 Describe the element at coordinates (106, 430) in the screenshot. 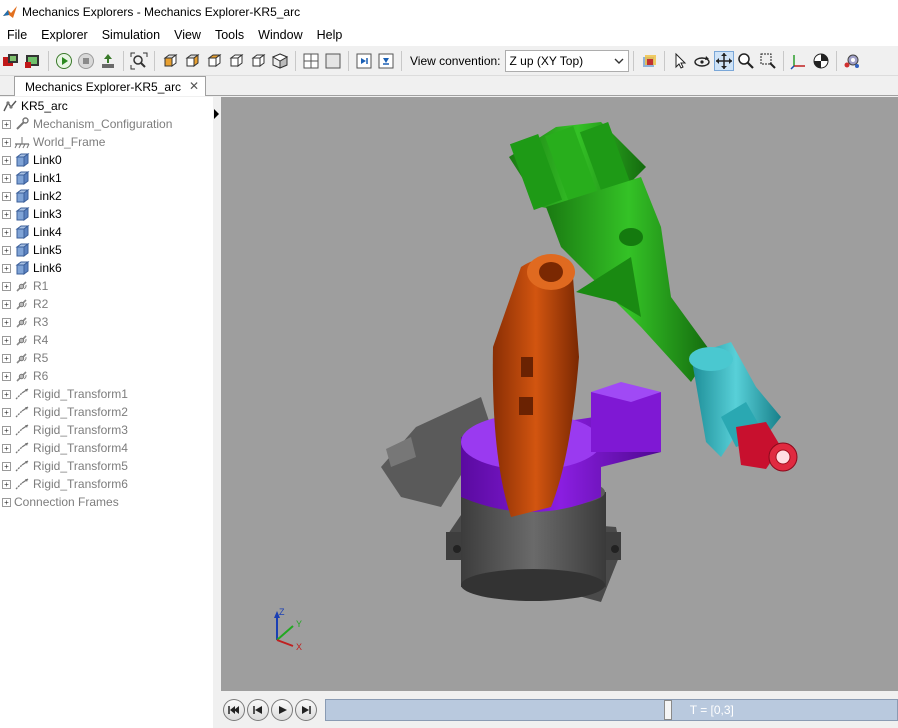

I see `tree-item: + Rigid_Transform3` at that location.